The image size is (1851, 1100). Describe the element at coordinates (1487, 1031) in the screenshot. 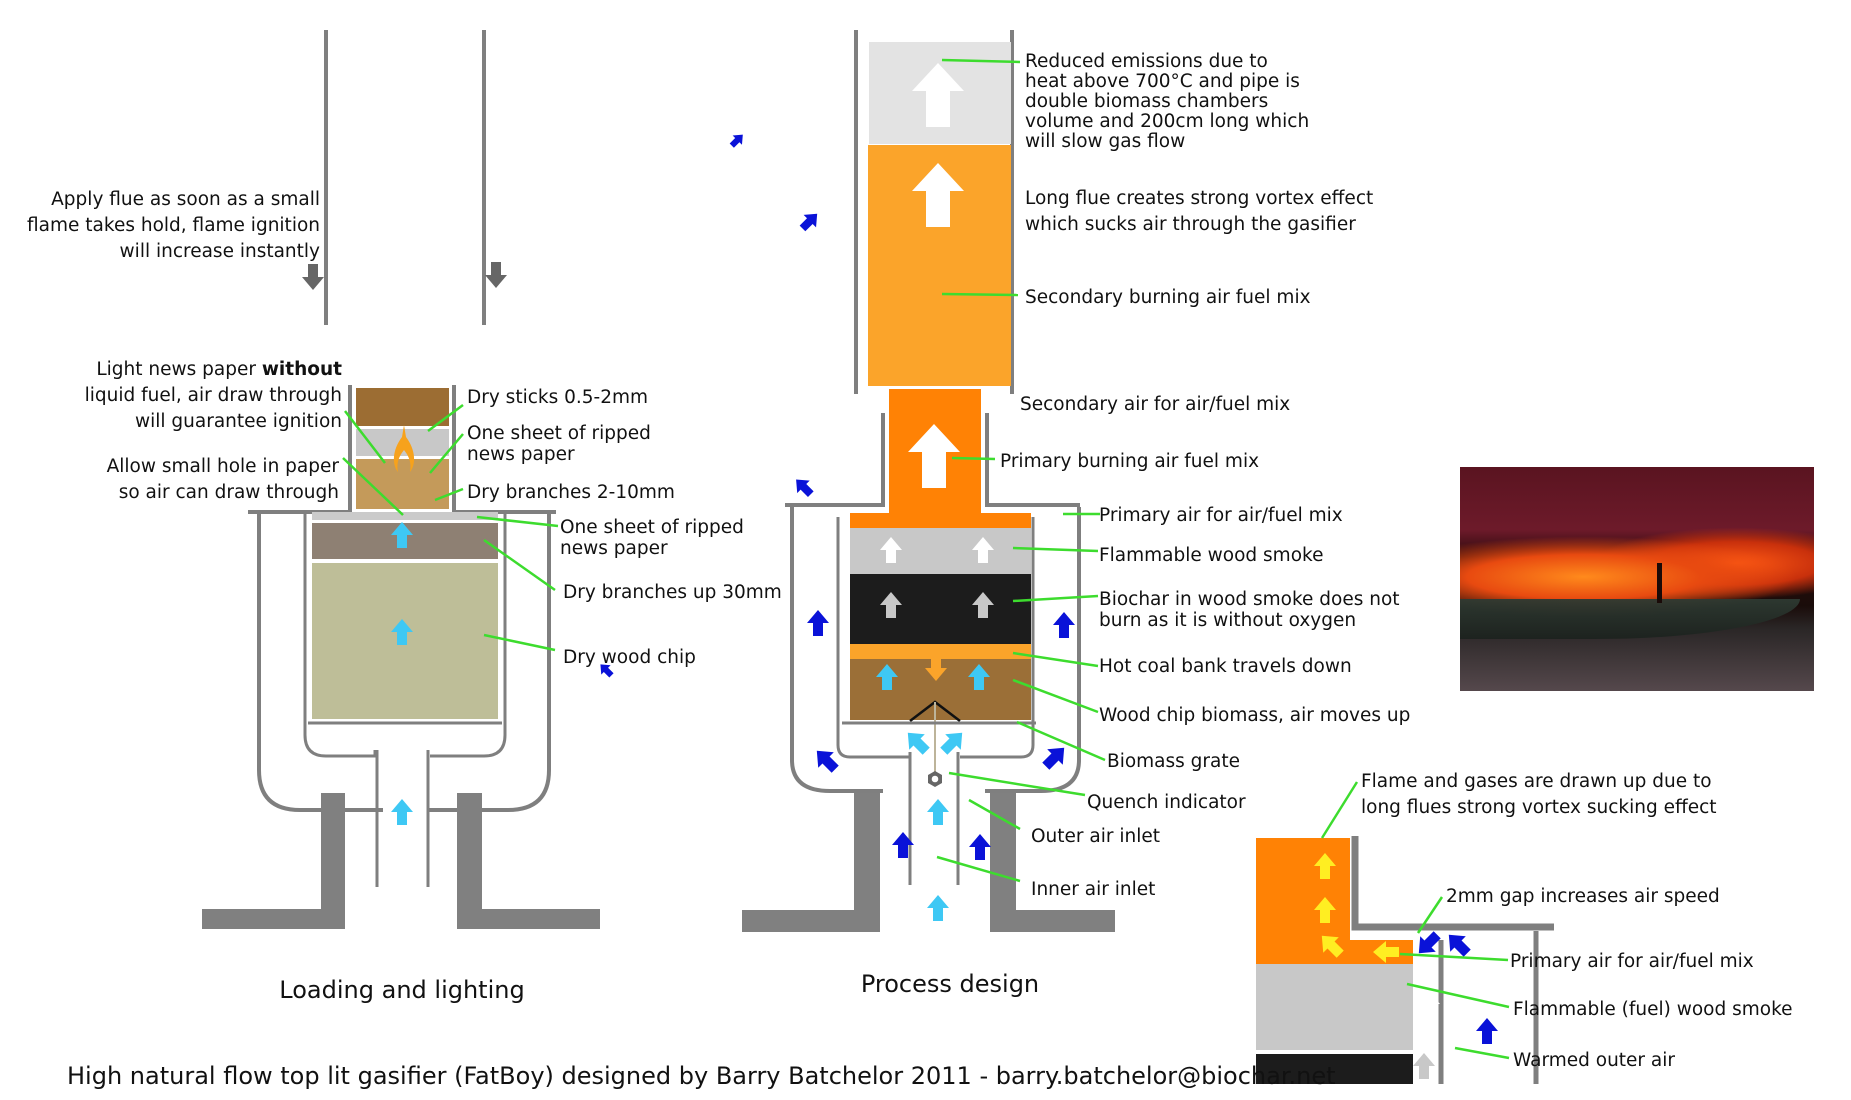

I see `warmed-air-arrow-icon` at that location.